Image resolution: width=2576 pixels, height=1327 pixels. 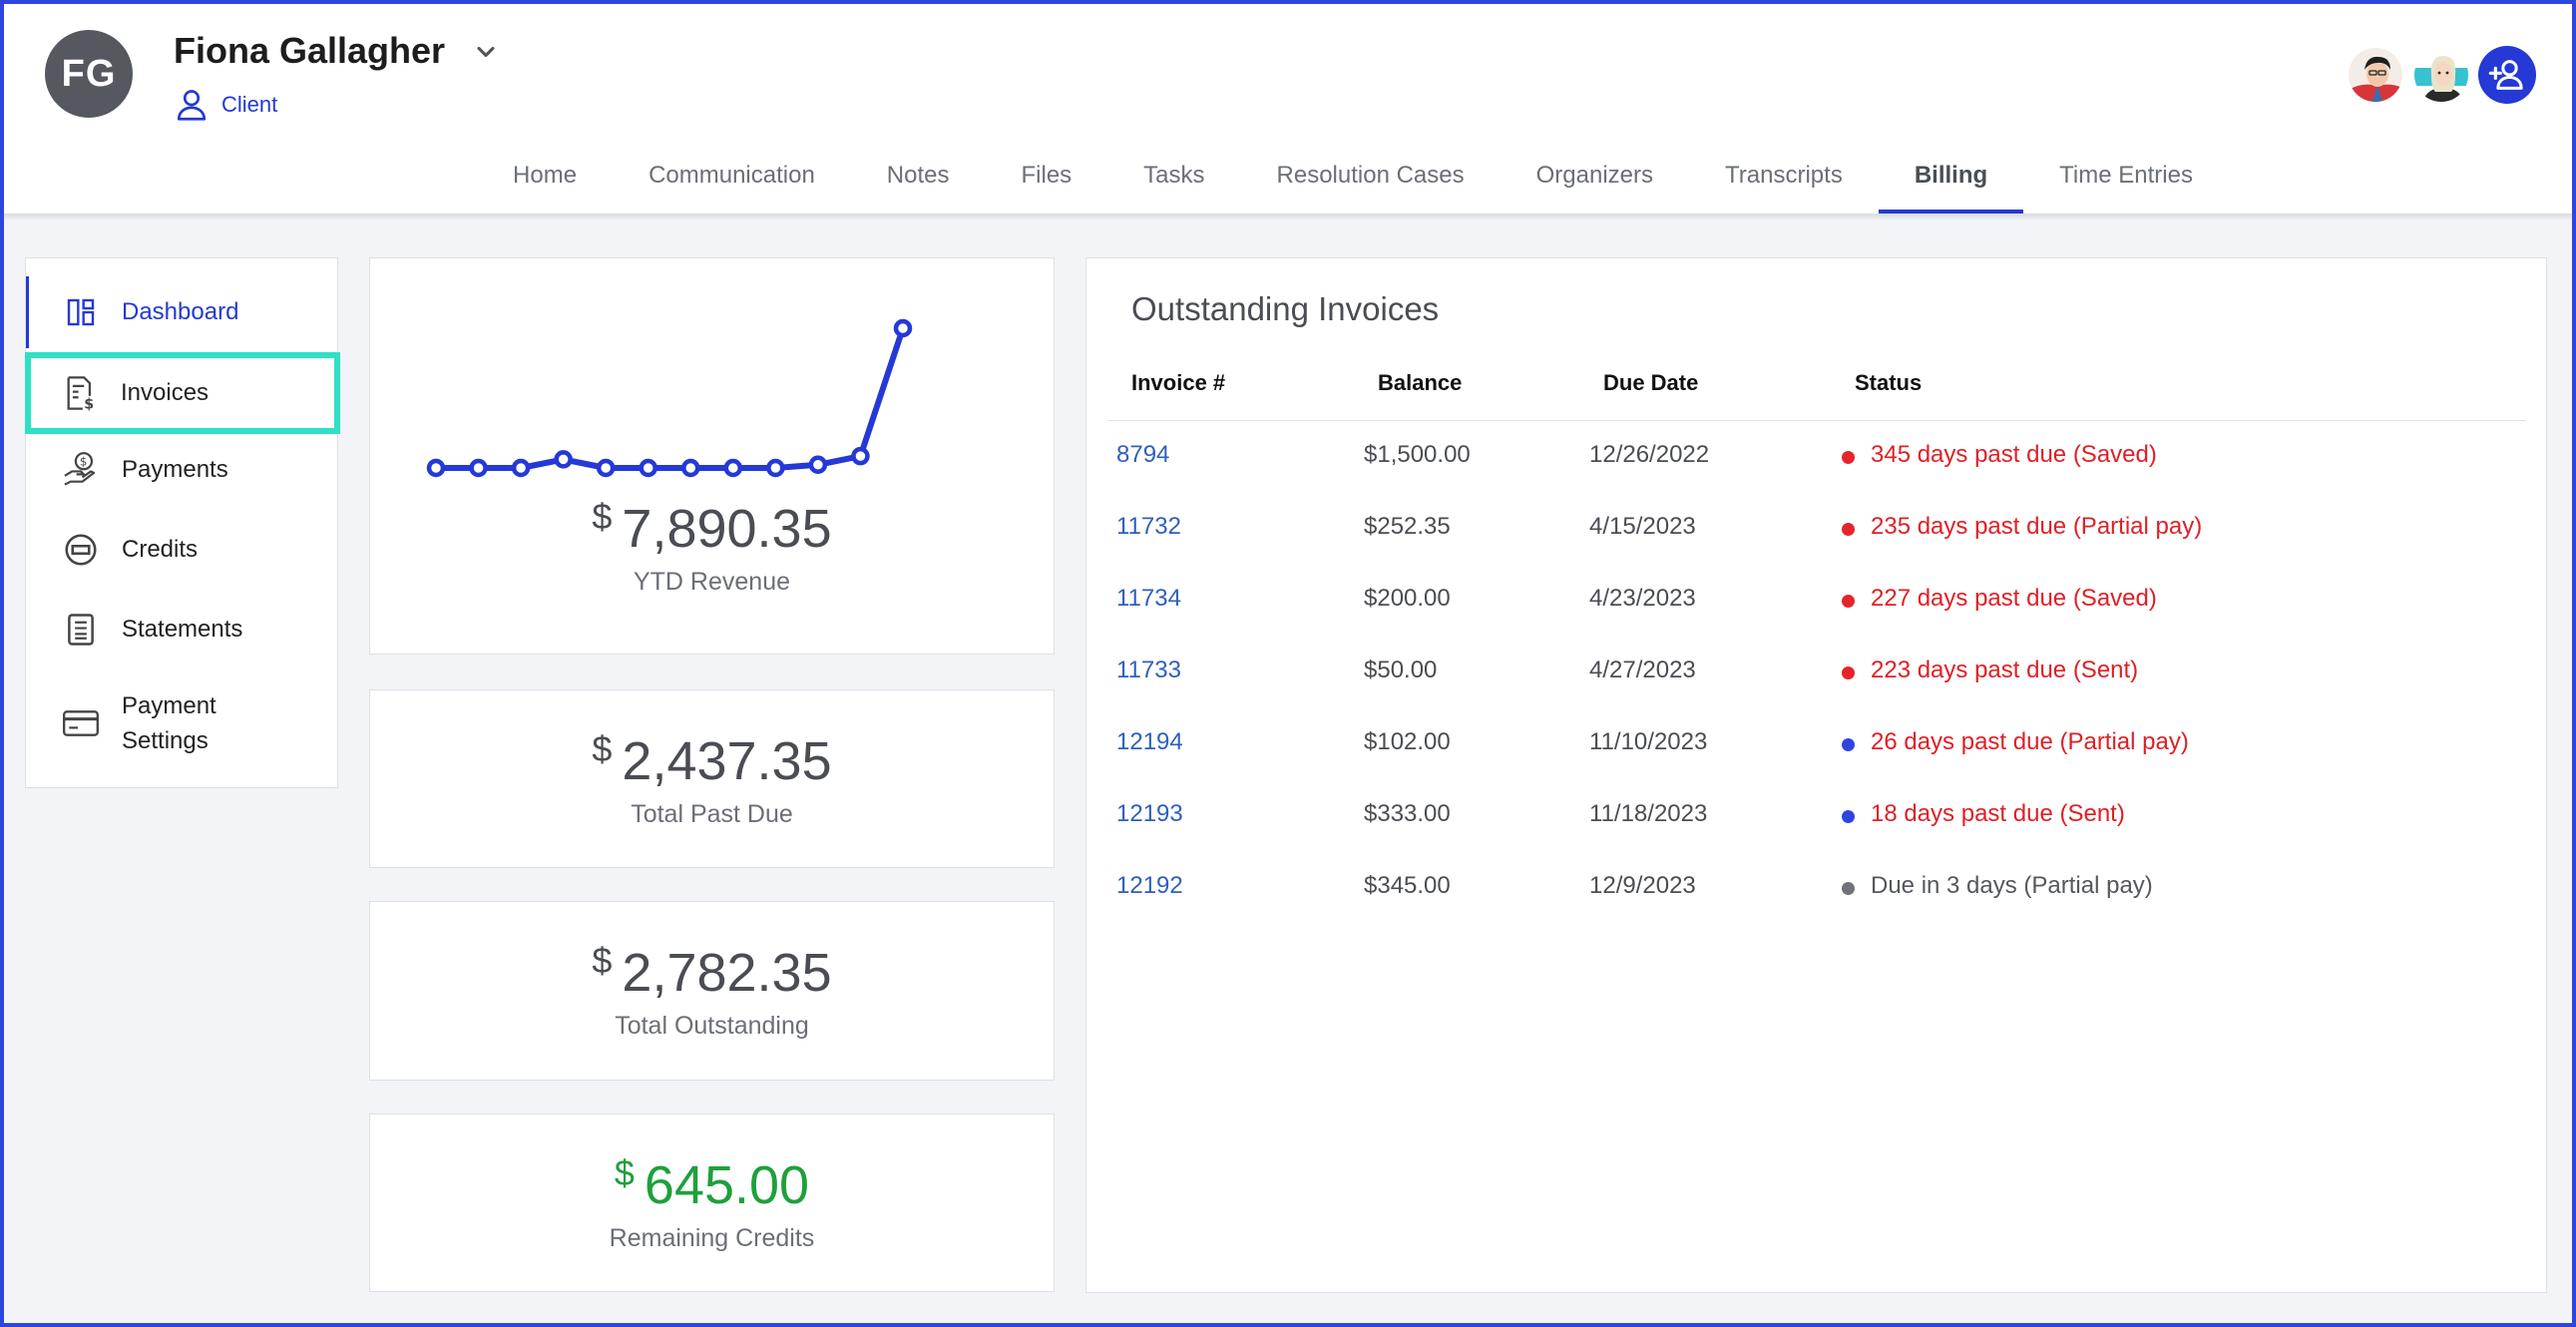 What do you see at coordinates (2126, 182) in the screenshot?
I see `tab-time-entries: Time Entries` at bounding box center [2126, 182].